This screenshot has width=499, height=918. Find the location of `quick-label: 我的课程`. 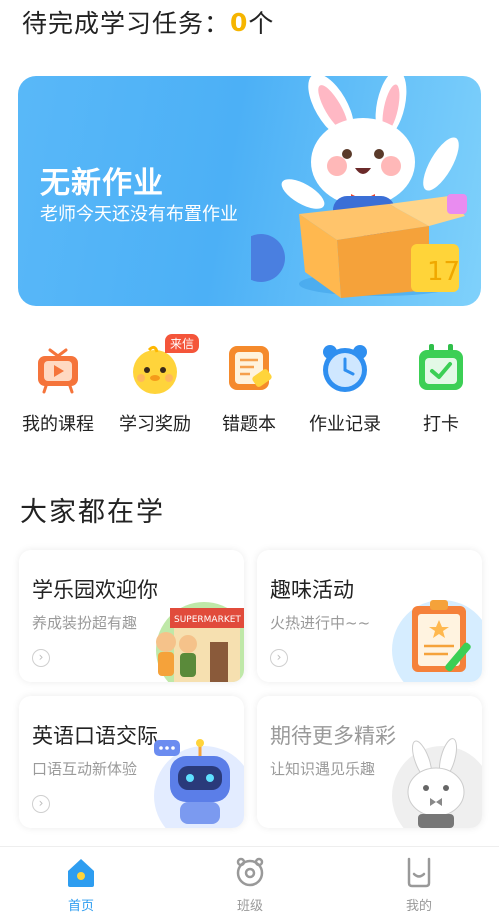

quick-label: 我的课程 is located at coordinates (58, 424).